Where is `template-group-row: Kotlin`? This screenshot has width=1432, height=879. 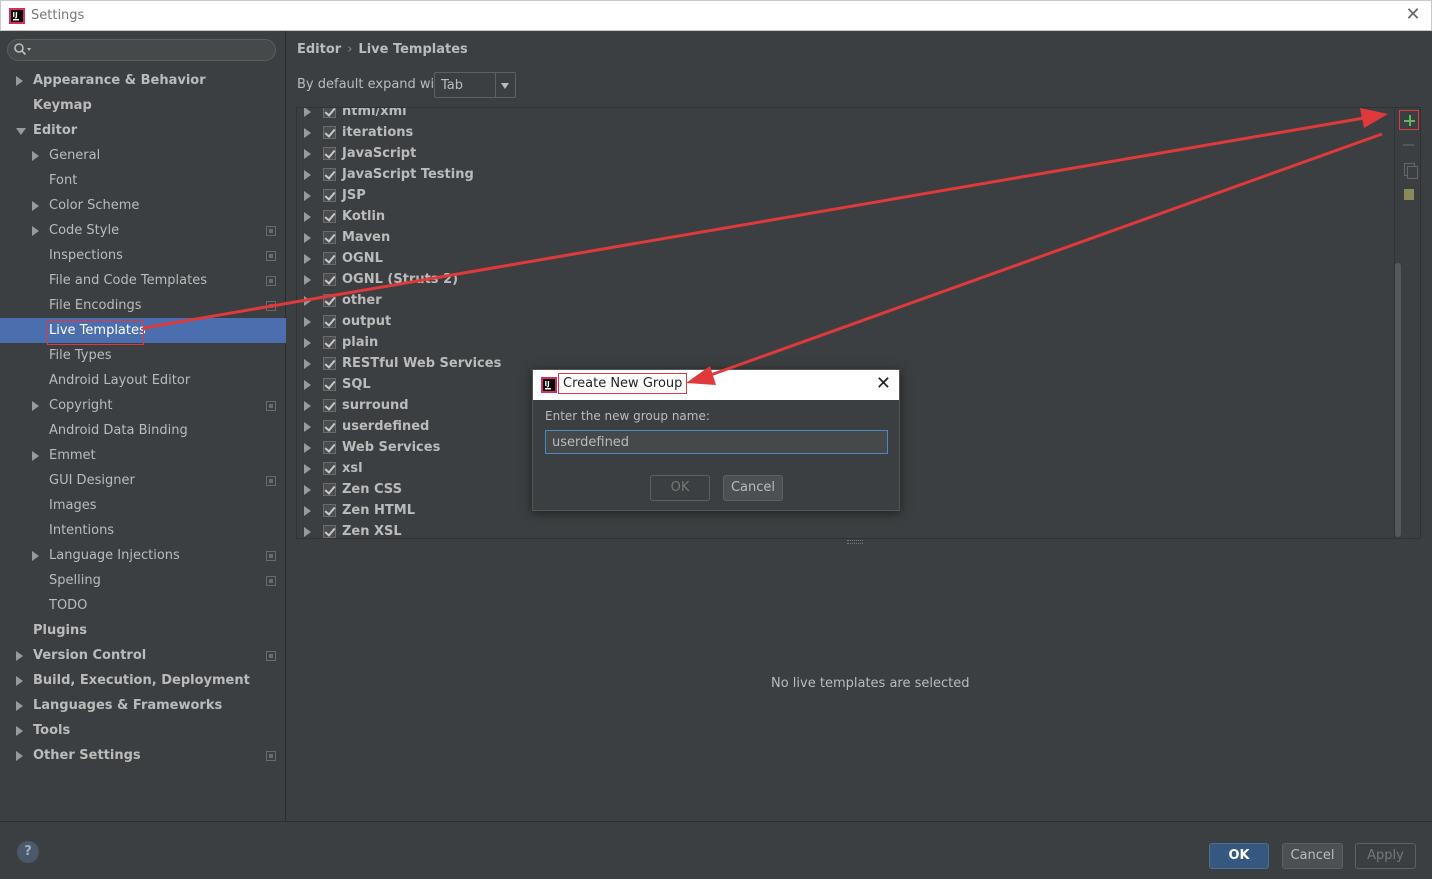 template-group-row: Kotlin is located at coordinates (837, 216).